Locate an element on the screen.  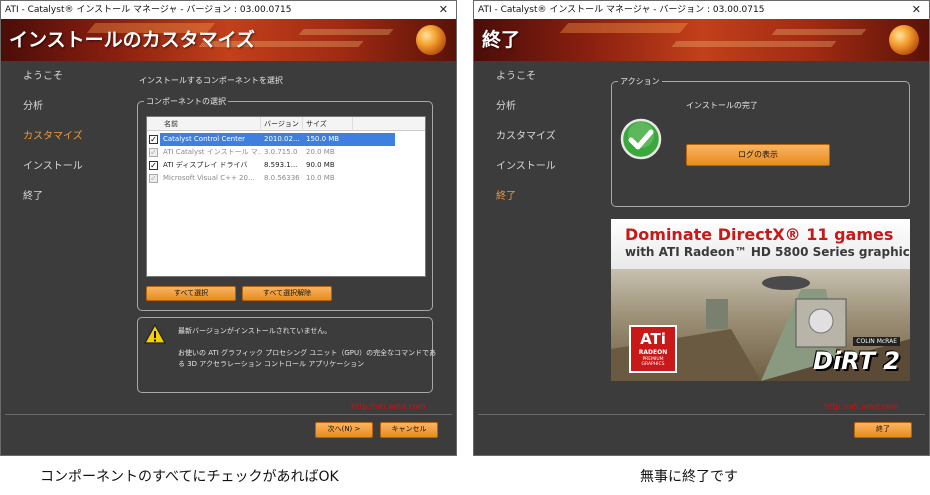
list-header: 名前 バージョン サイズ is located at coordinates (286, 124).